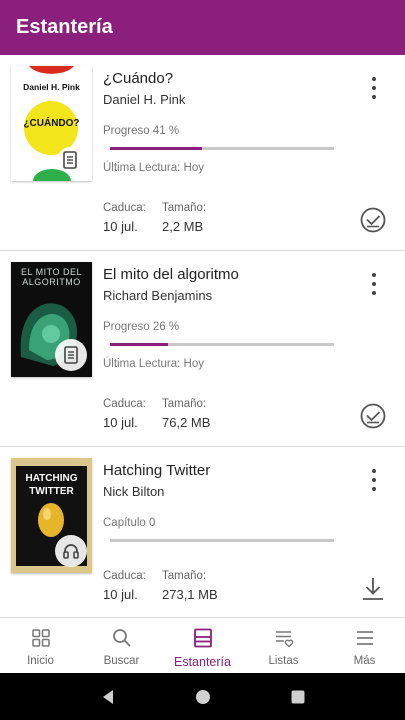  What do you see at coordinates (51, 319) in the screenshot?
I see `book-cover: EL MITO DEL ALGORITMO` at bounding box center [51, 319].